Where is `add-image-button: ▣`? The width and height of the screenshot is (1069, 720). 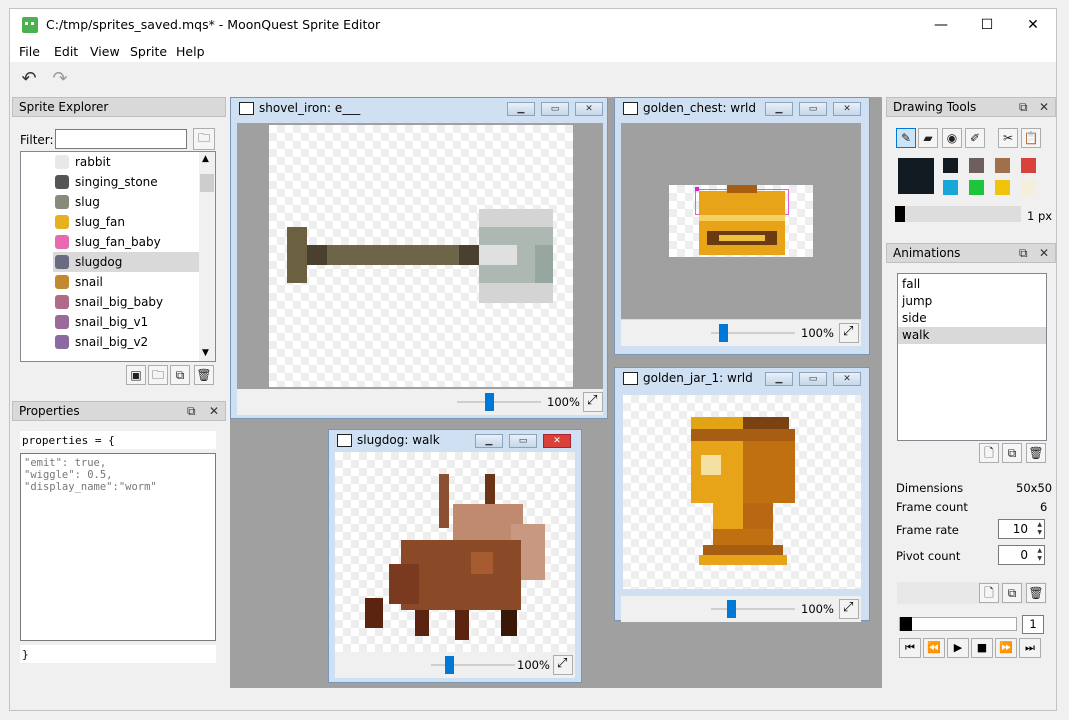
add-image-button: ▣ is located at coordinates (136, 375).